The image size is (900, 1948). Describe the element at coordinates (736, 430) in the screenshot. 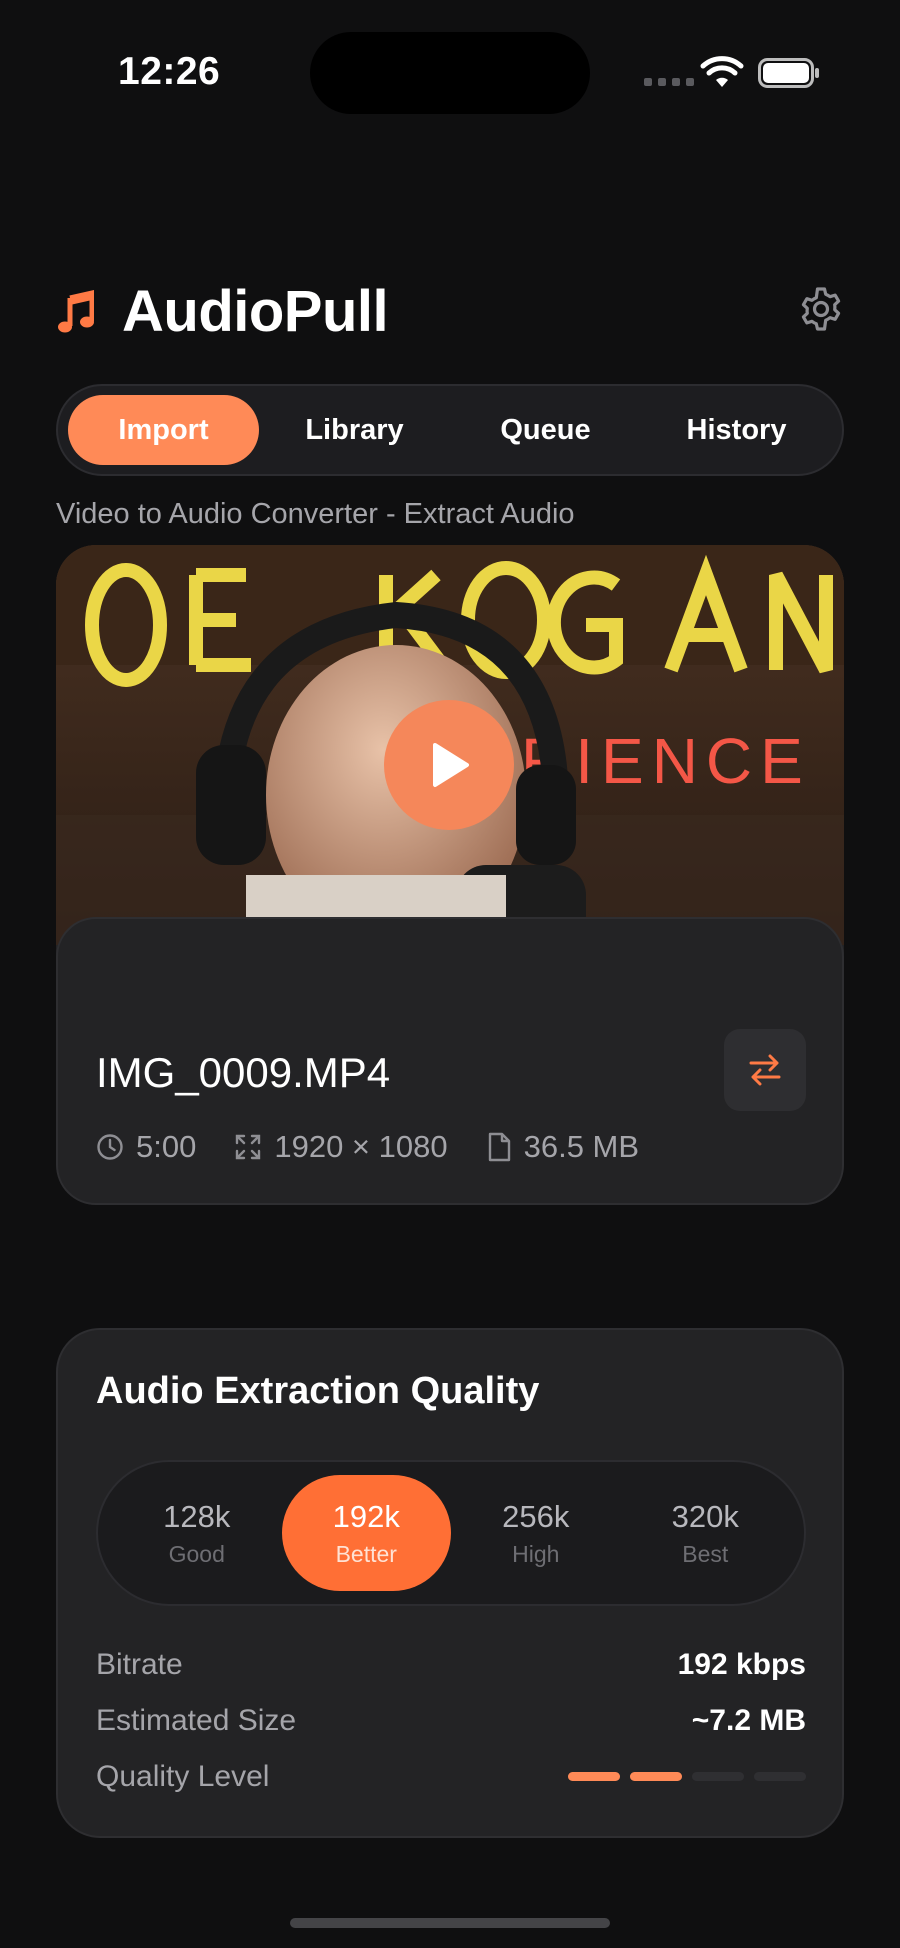

I see `tab-history: History` at that location.